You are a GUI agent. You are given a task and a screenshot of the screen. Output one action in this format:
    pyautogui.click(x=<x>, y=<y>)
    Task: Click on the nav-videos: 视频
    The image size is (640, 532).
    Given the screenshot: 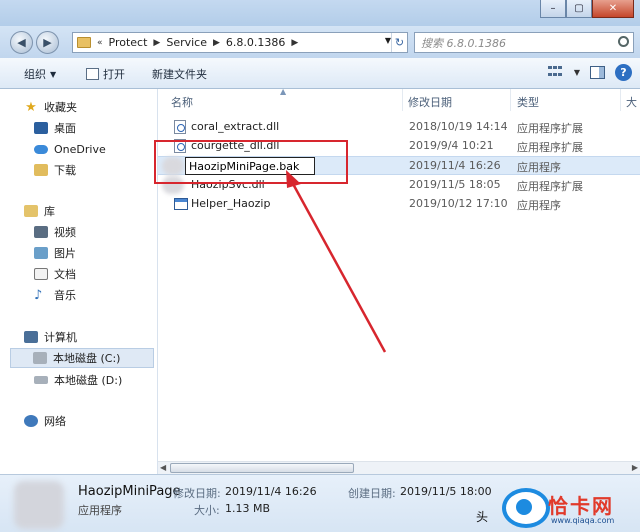 What is the action you would take?
    pyautogui.click(x=55, y=232)
    